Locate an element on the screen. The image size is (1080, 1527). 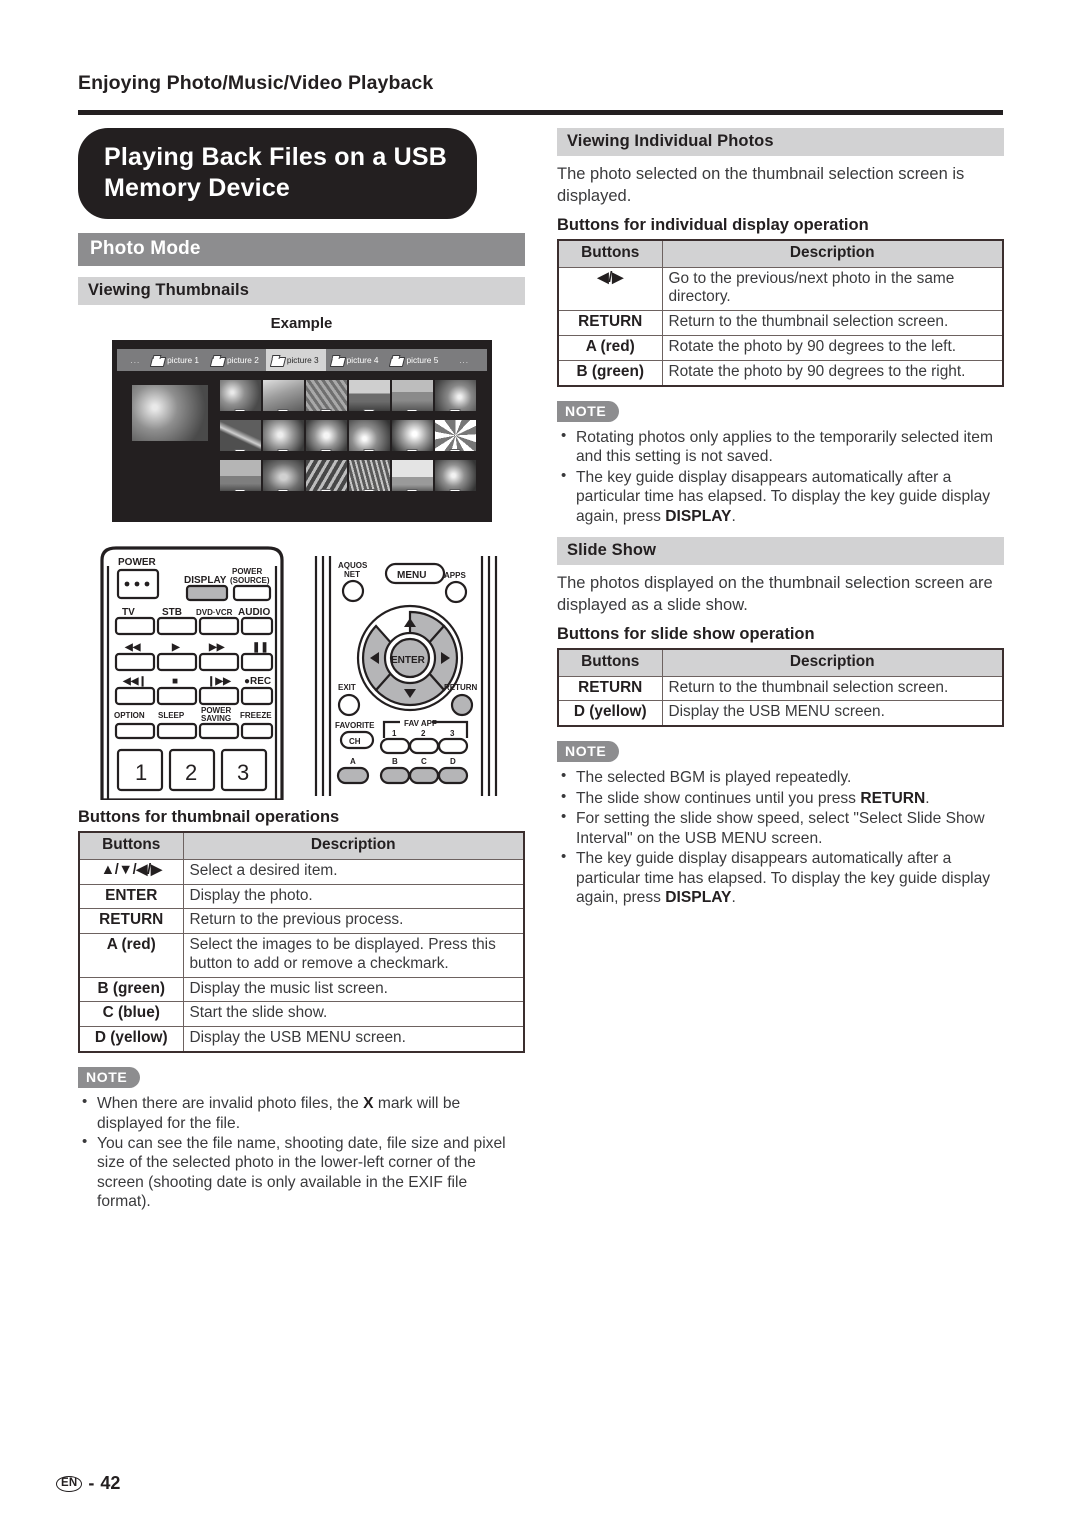
cell-button: ENTER is located at coordinates (131, 896).